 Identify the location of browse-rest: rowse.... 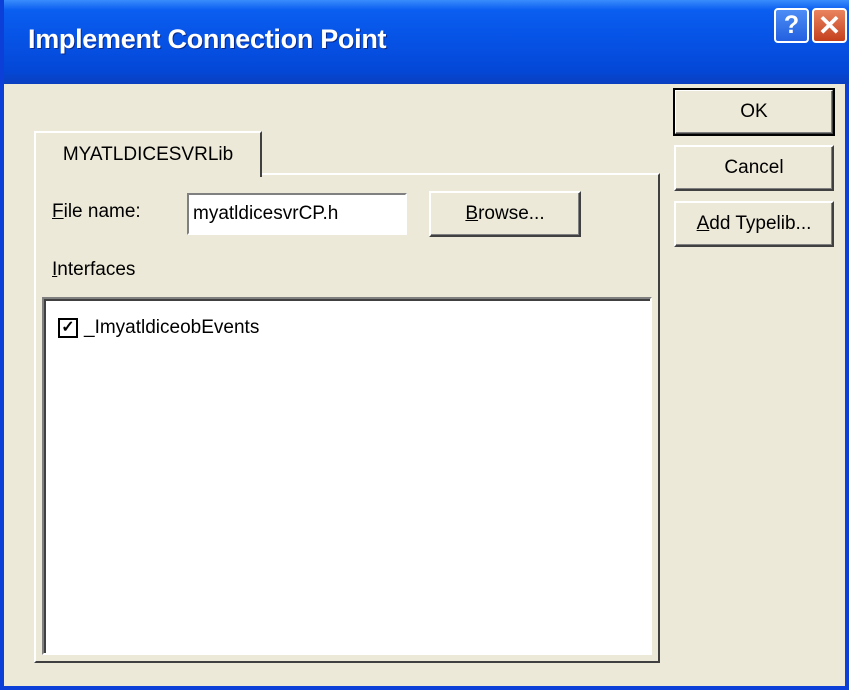
(511, 213).